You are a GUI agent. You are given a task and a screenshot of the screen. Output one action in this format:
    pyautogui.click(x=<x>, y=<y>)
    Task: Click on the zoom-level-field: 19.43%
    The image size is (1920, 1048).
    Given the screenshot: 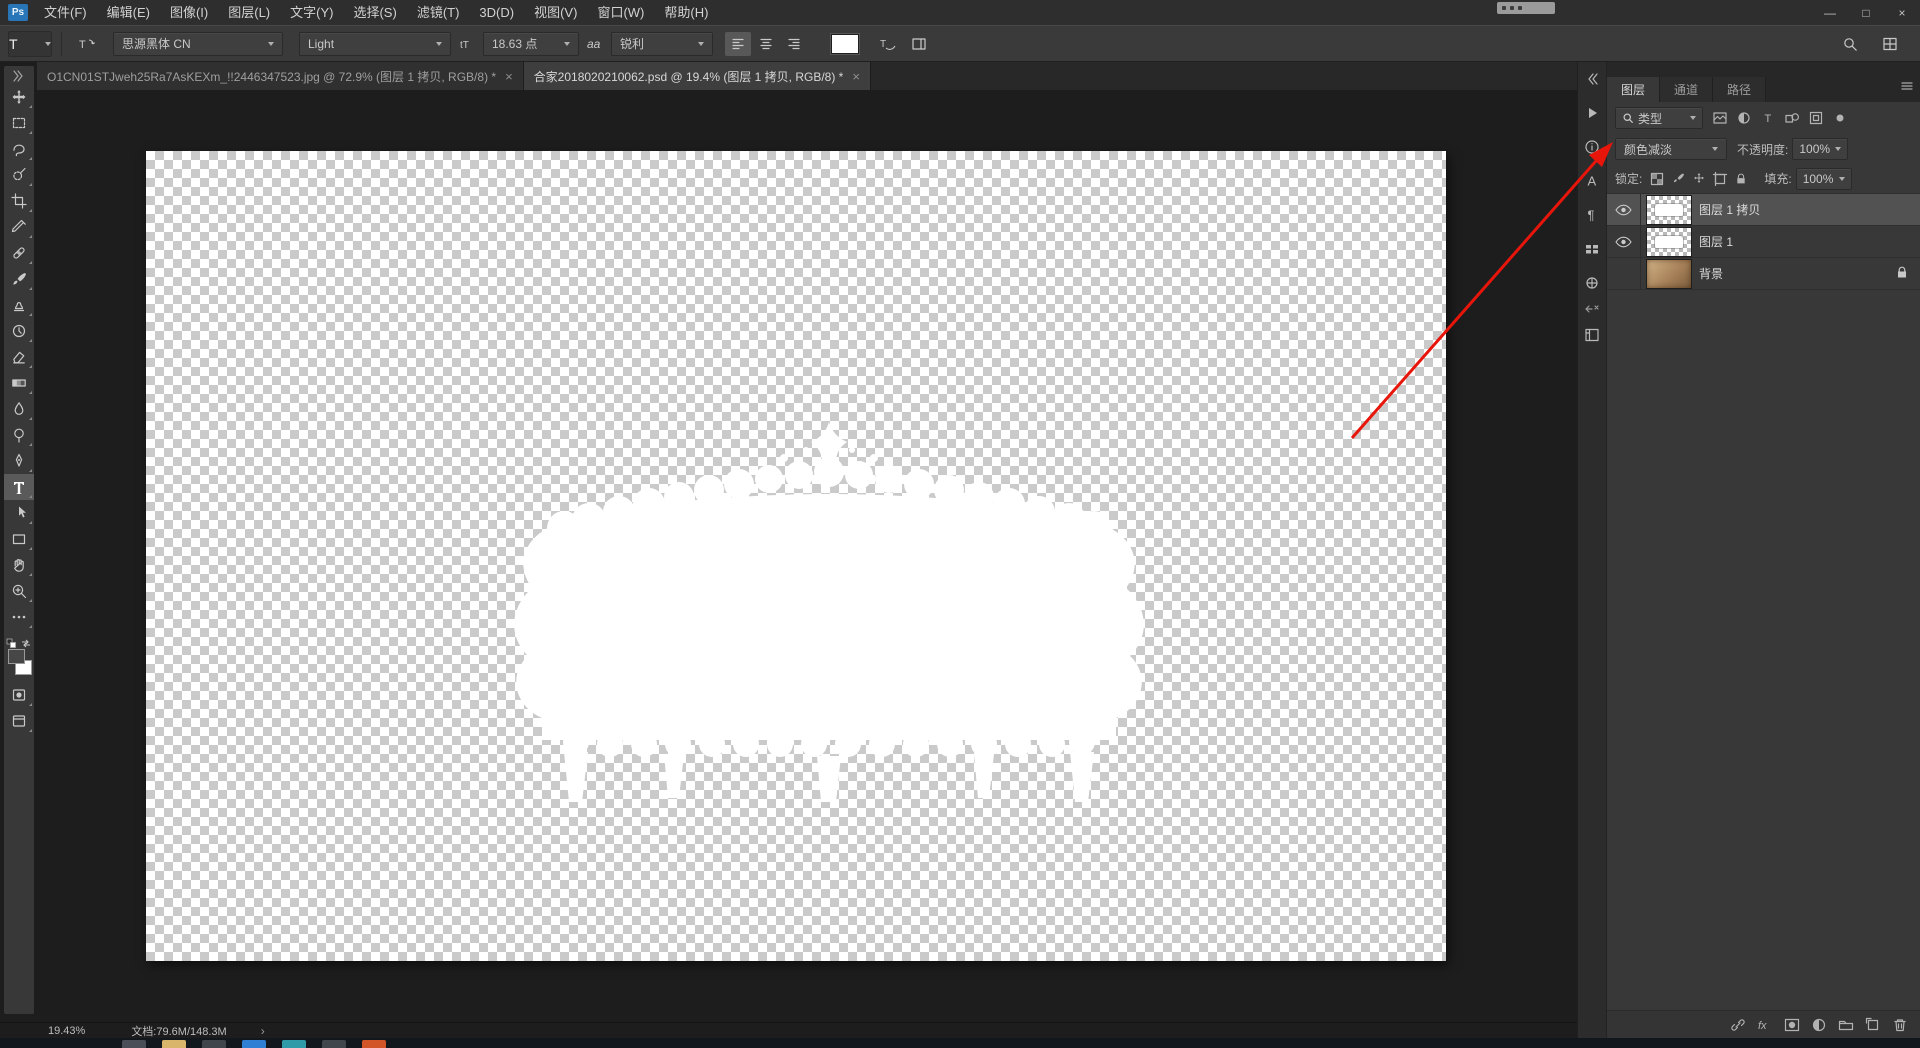 What is the action you would take?
    pyautogui.click(x=66, y=1031)
    